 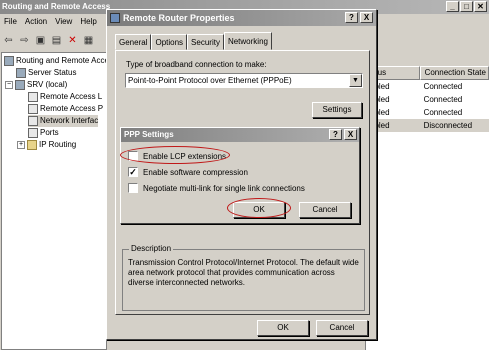 What do you see at coordinates (325, 210) in the screenshot?
I see `ppp-cancel-button: Cancel` at bounding box center [325, 210].